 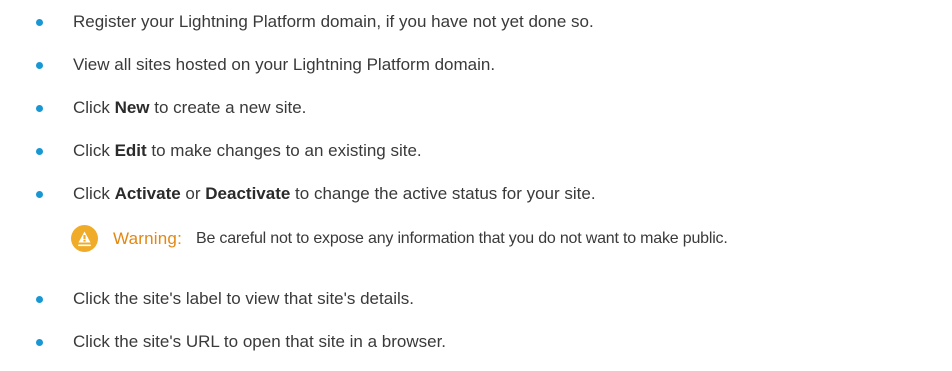 What do you see at coordinates (130, 150) in the screenshot?
I see `edit-keyword: Edit` at bounding box center [130, 150].